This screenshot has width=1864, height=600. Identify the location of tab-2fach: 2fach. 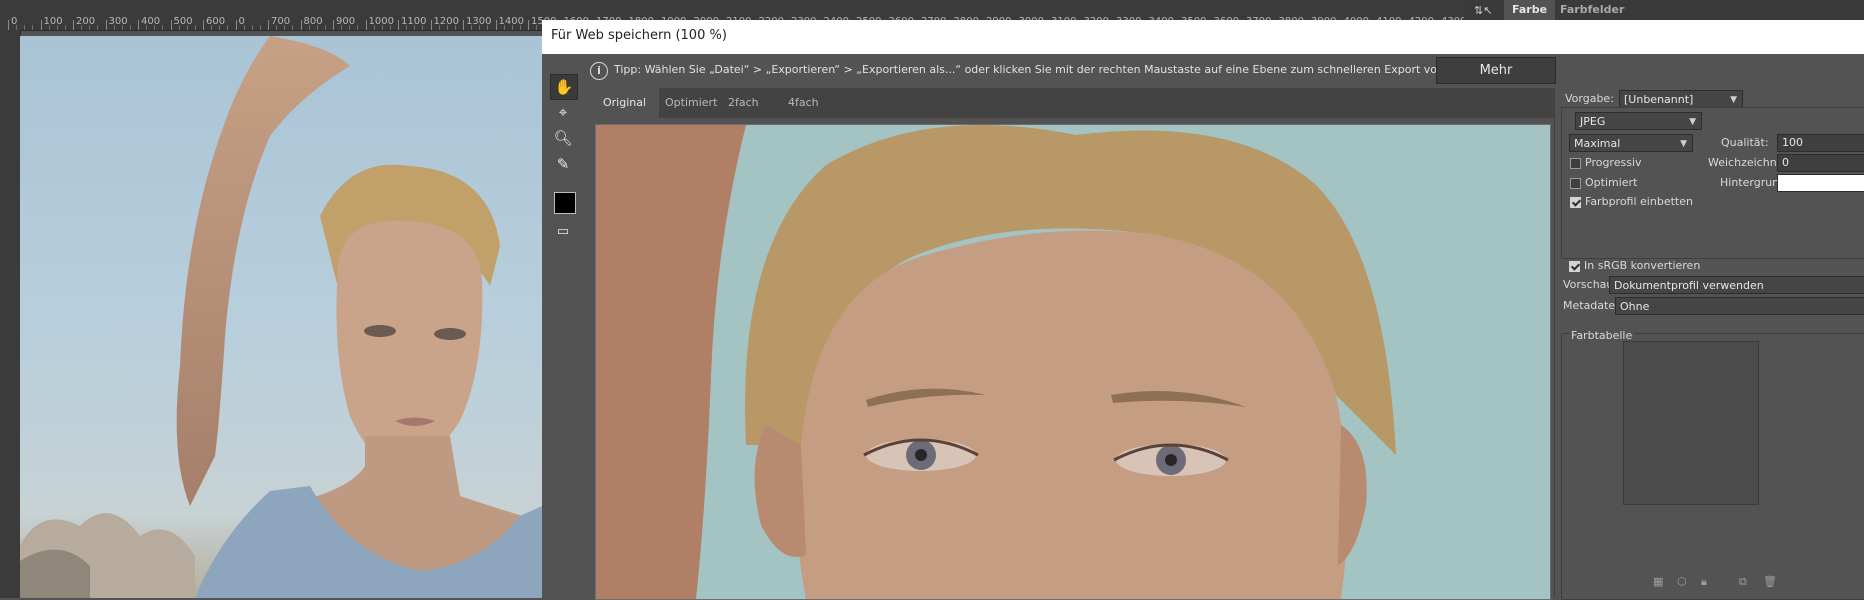
(743, 103).